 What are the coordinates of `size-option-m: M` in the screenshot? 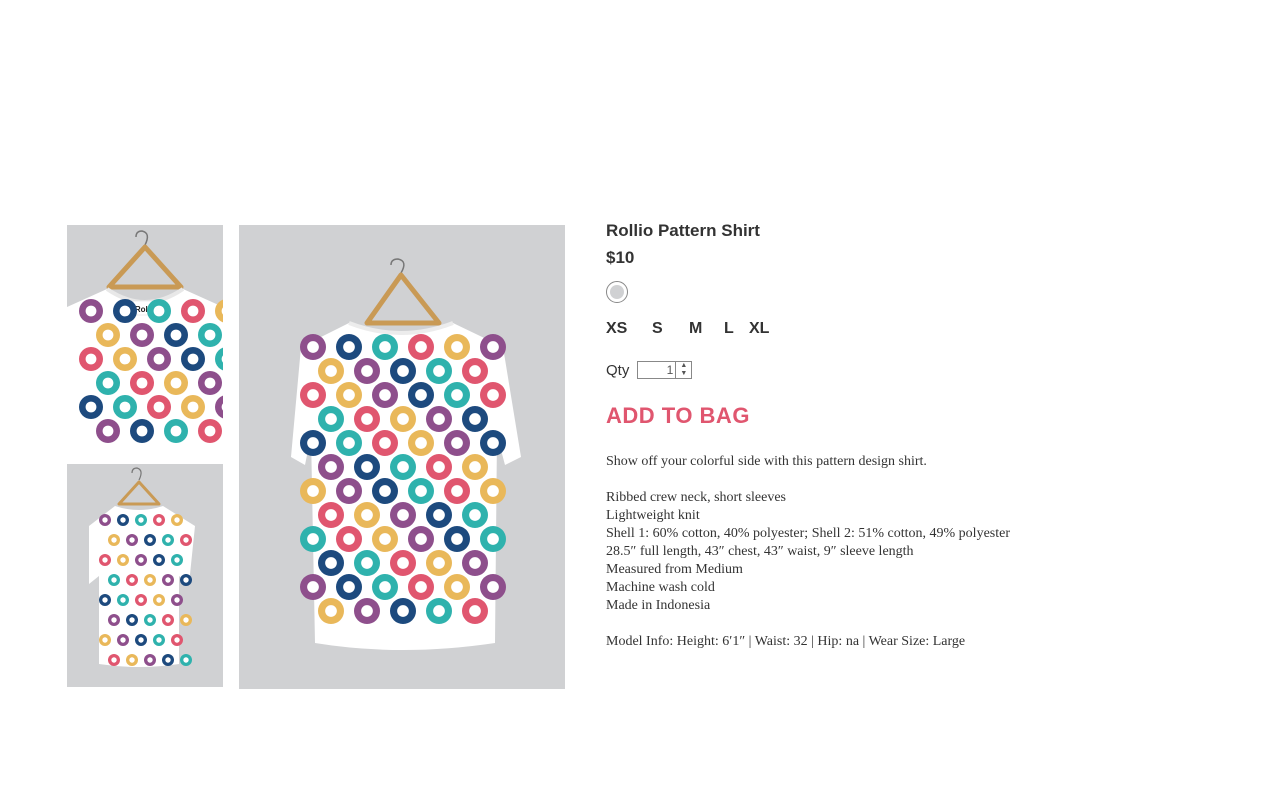 It's located at (706, 329).